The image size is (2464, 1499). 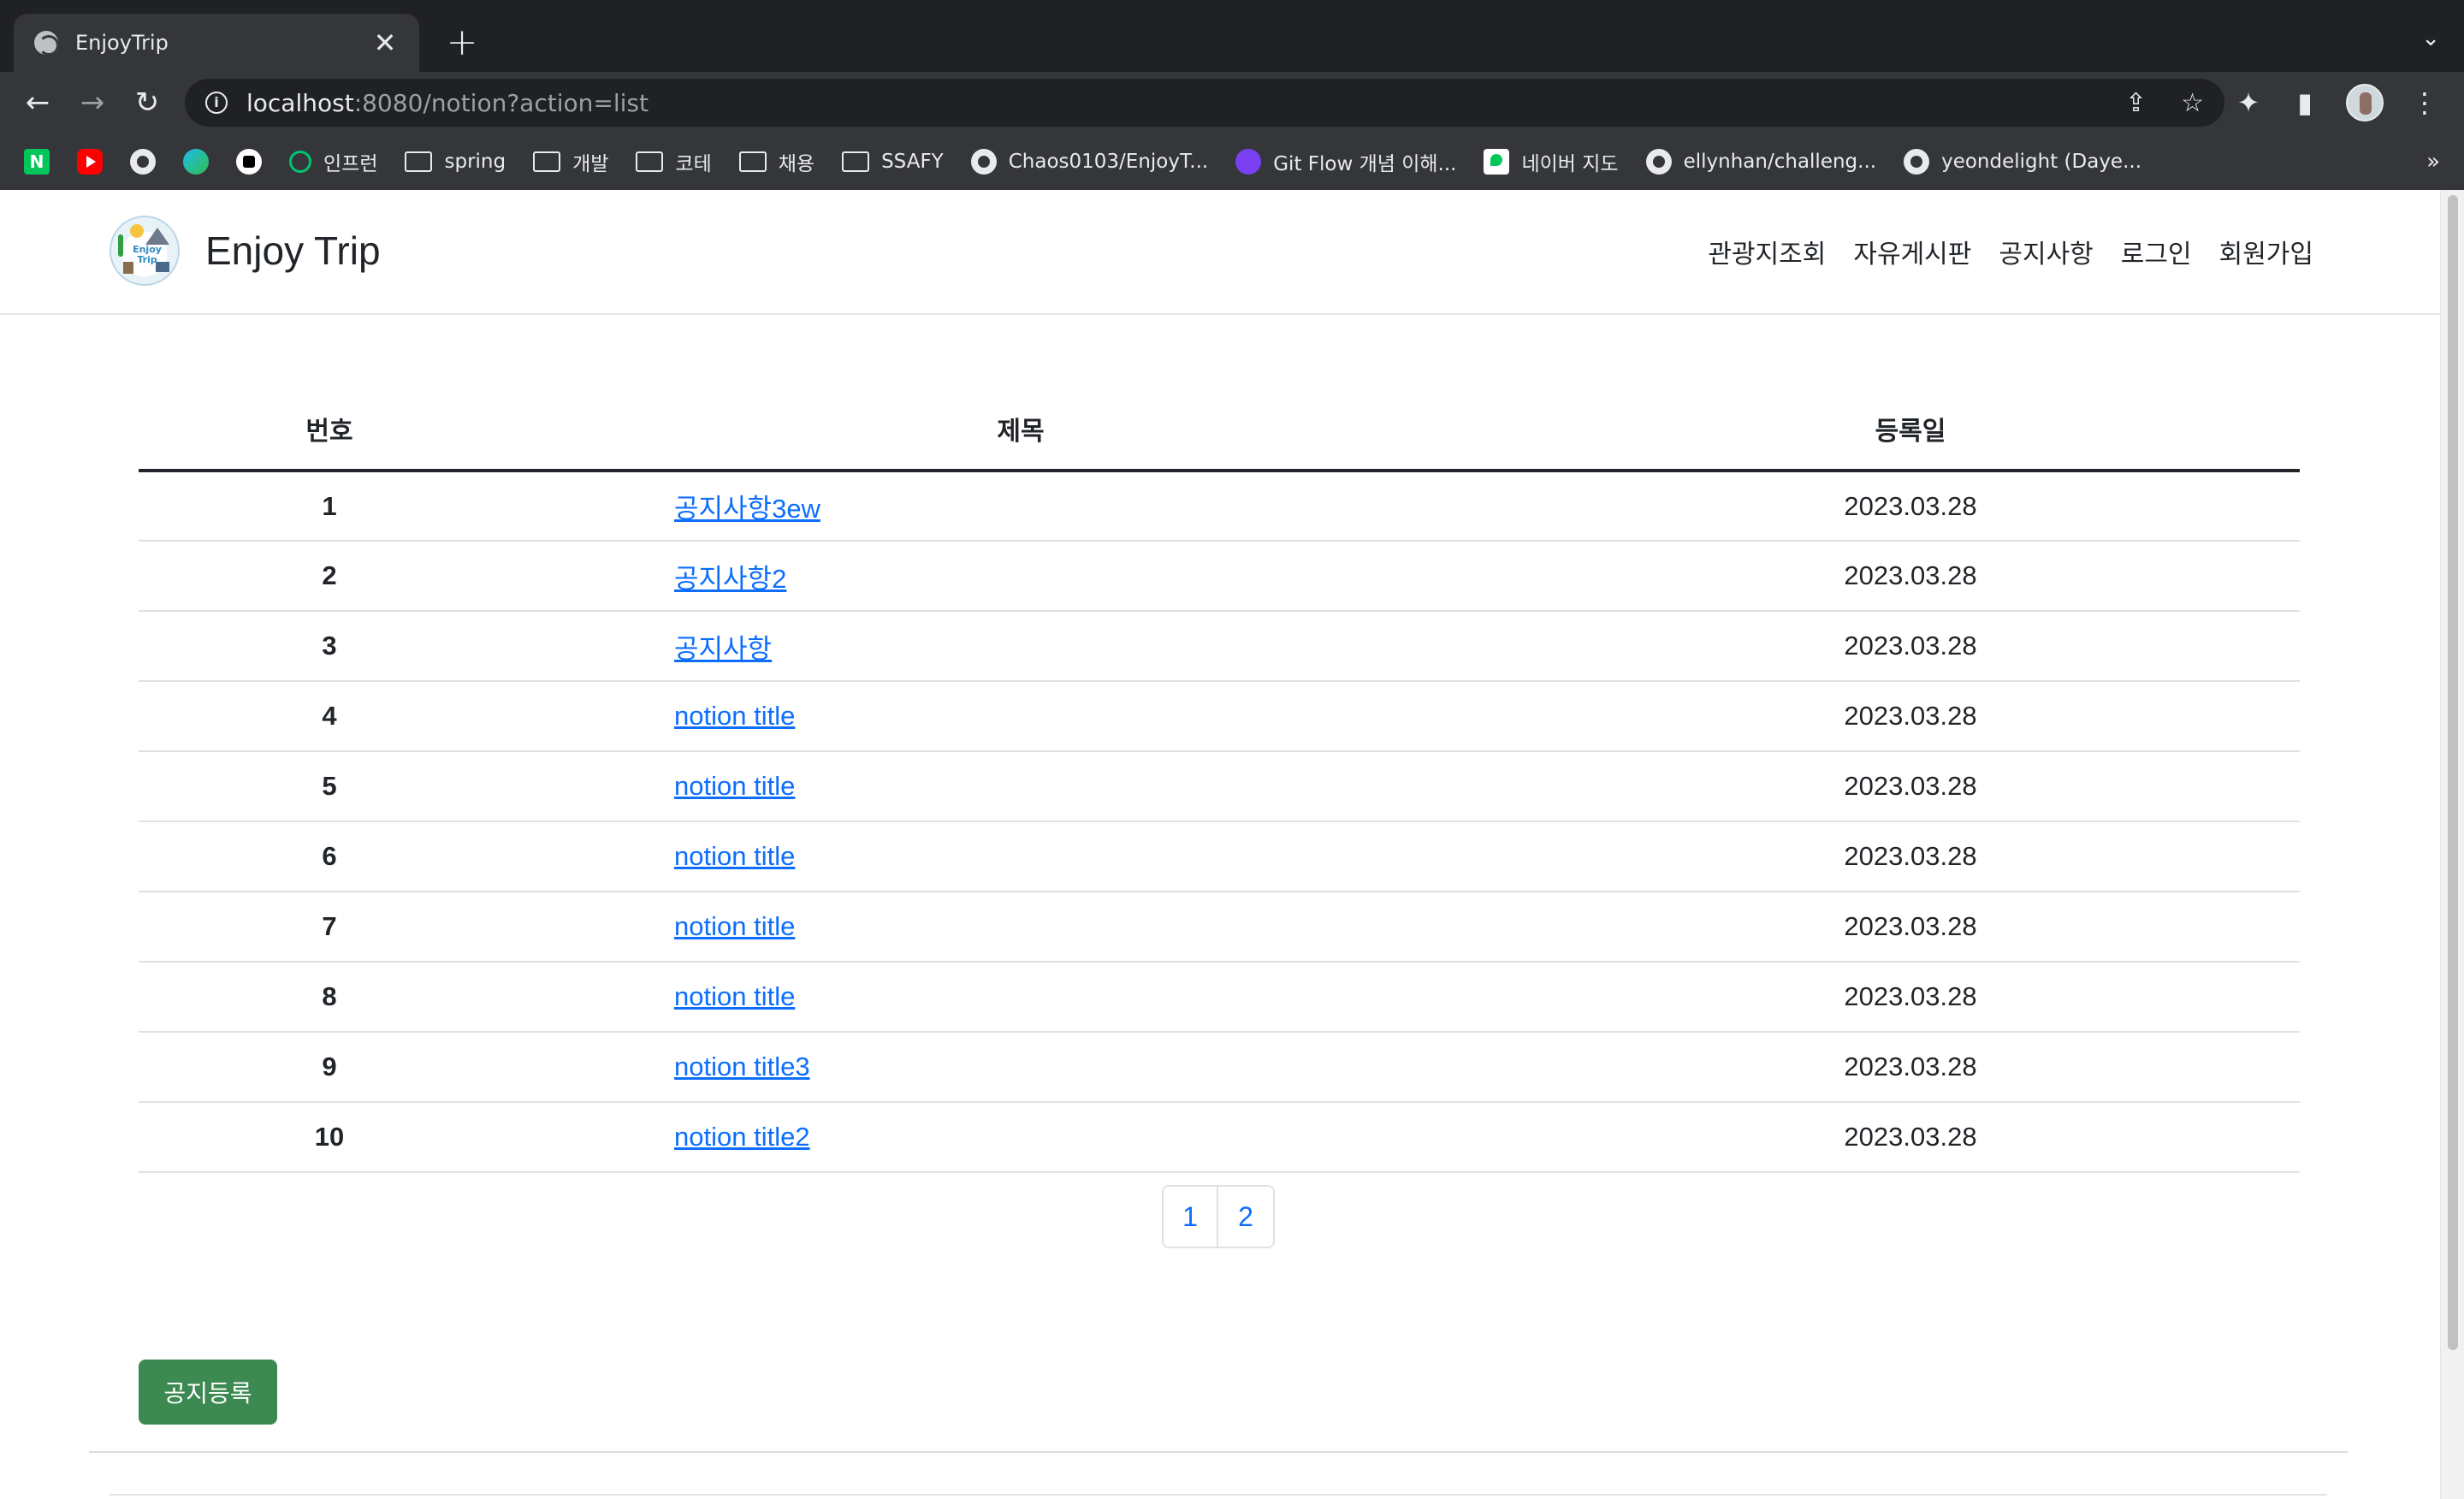 I want to click on notice-title-link: notion title2, so click(x=742, y=1137).